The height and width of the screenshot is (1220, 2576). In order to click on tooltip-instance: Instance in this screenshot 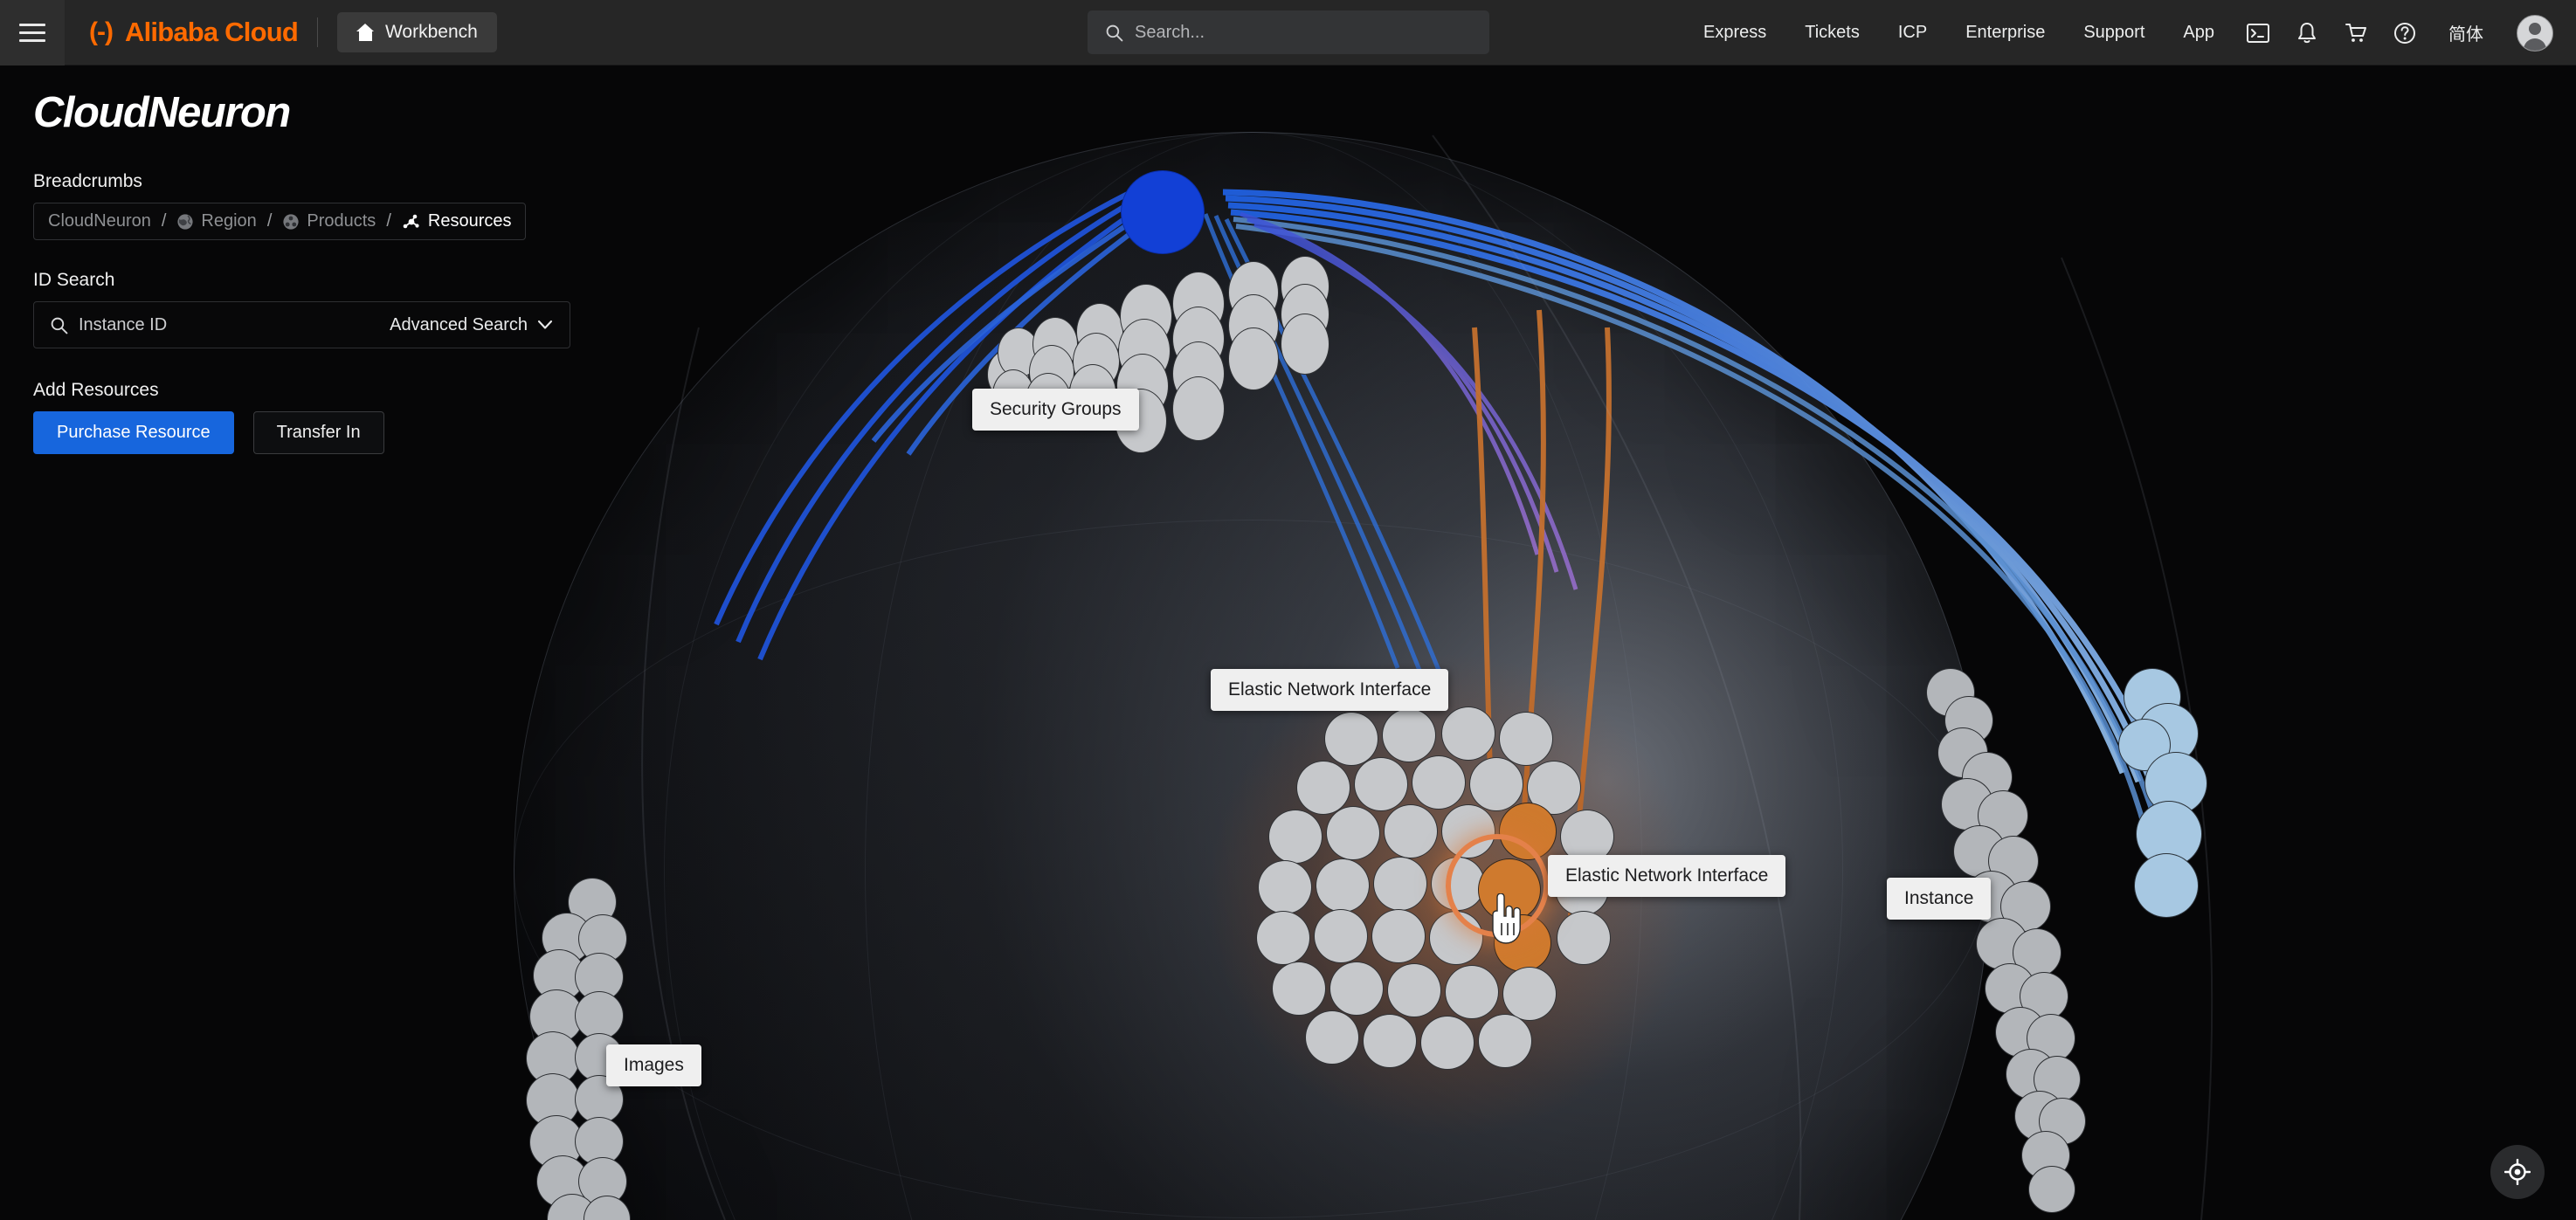, I will do `click(1939, 899)`.